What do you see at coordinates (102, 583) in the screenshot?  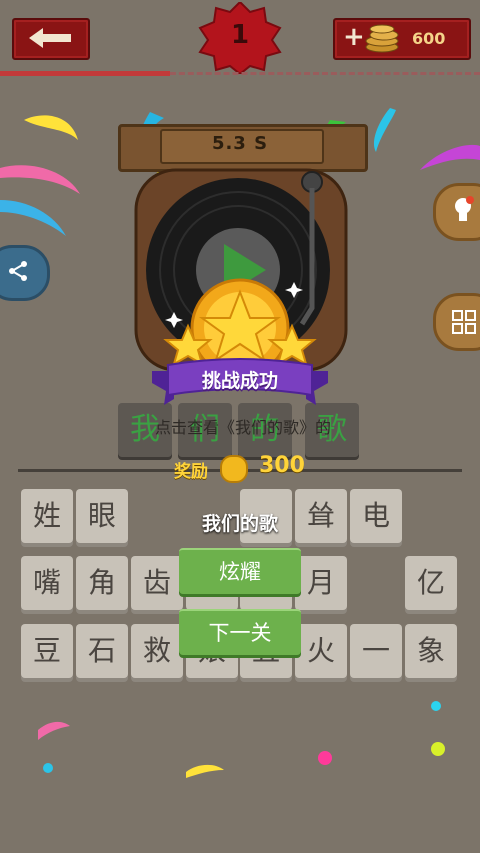 I see `letter-tile: 角` at bounding box center [102, 583].